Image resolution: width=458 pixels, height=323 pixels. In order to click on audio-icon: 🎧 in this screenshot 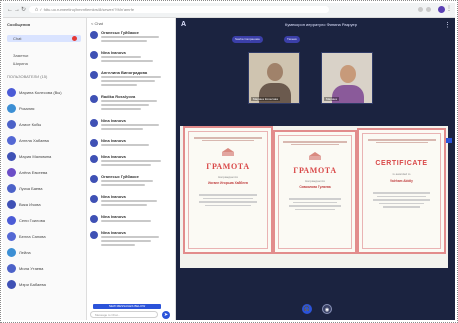, I will do `click(307, 309)`.